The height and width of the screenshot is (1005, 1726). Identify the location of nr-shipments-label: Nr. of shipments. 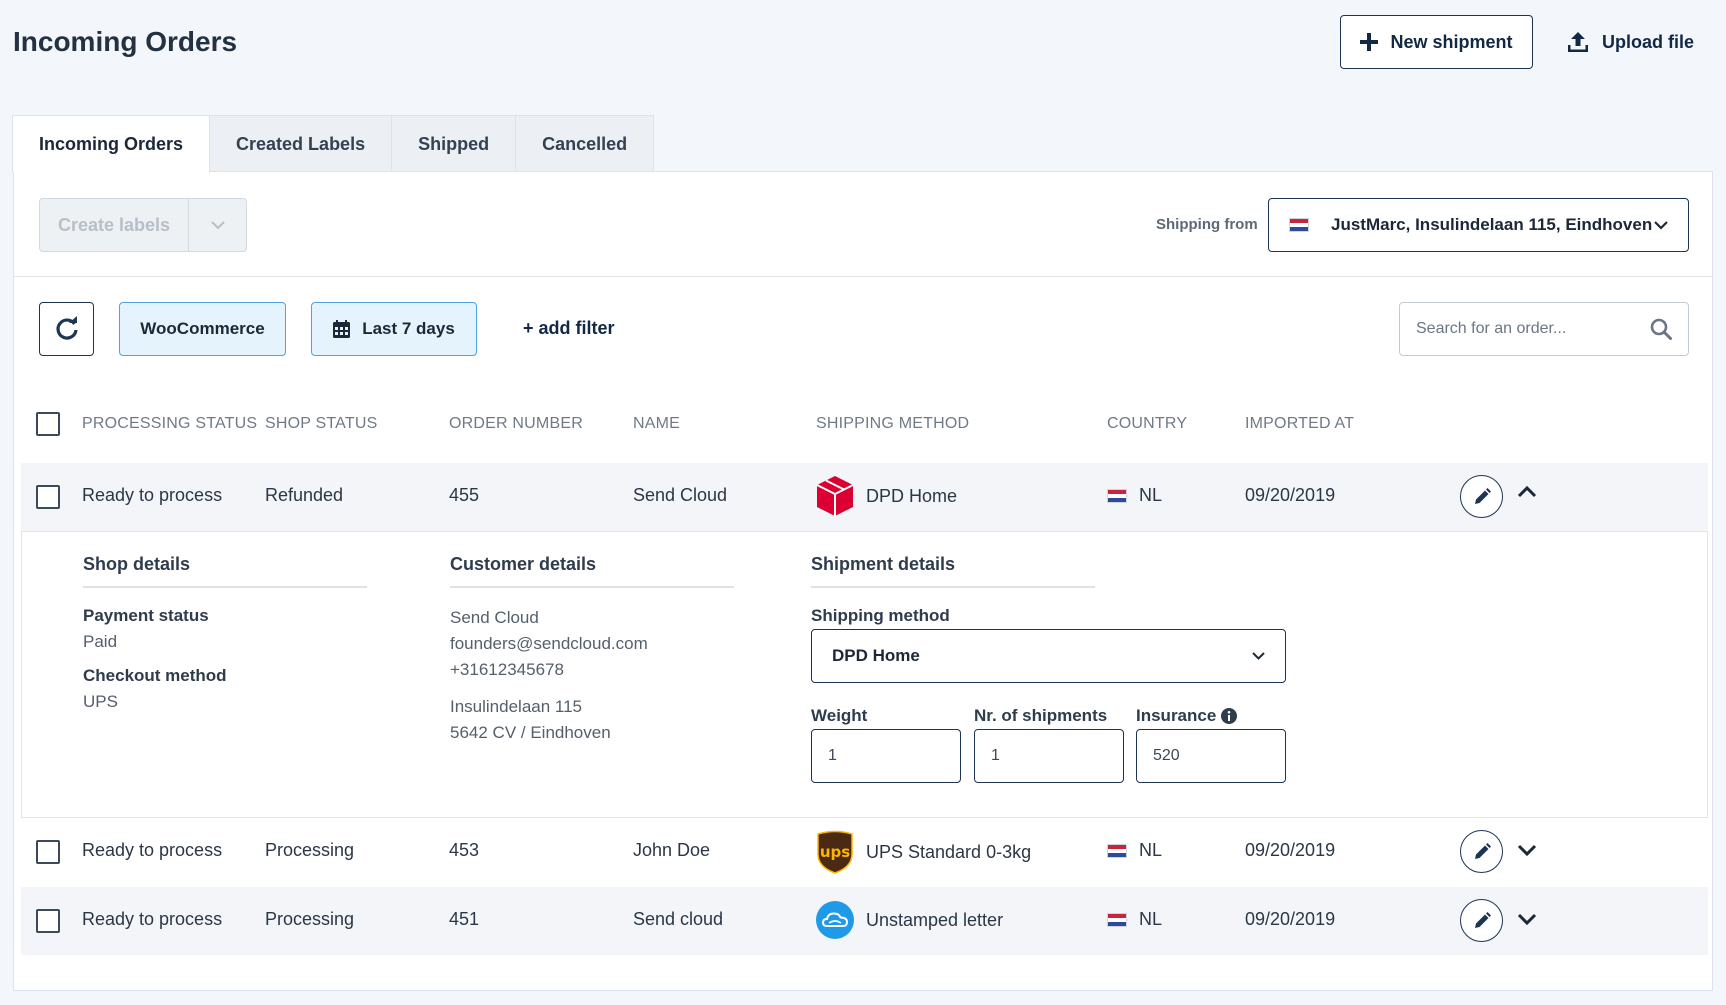
(1041, 715).